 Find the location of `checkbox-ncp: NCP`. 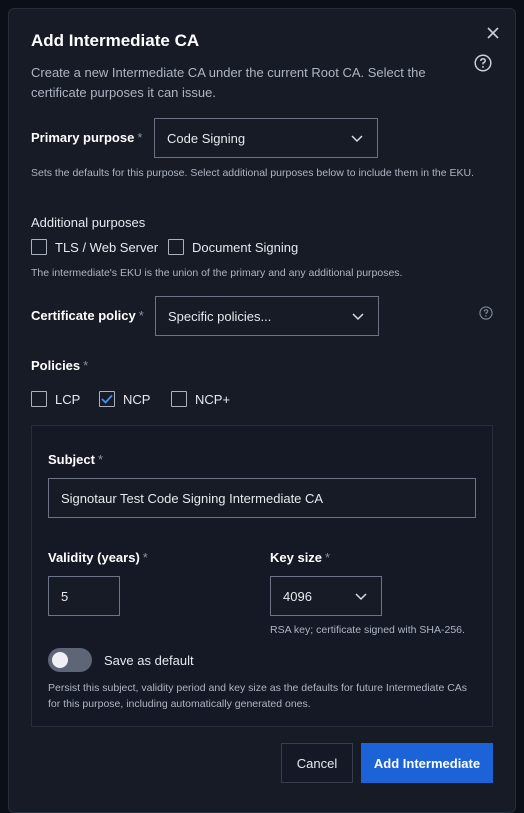

checkbox-ncp: NCP is located at coordinates (124, 399).